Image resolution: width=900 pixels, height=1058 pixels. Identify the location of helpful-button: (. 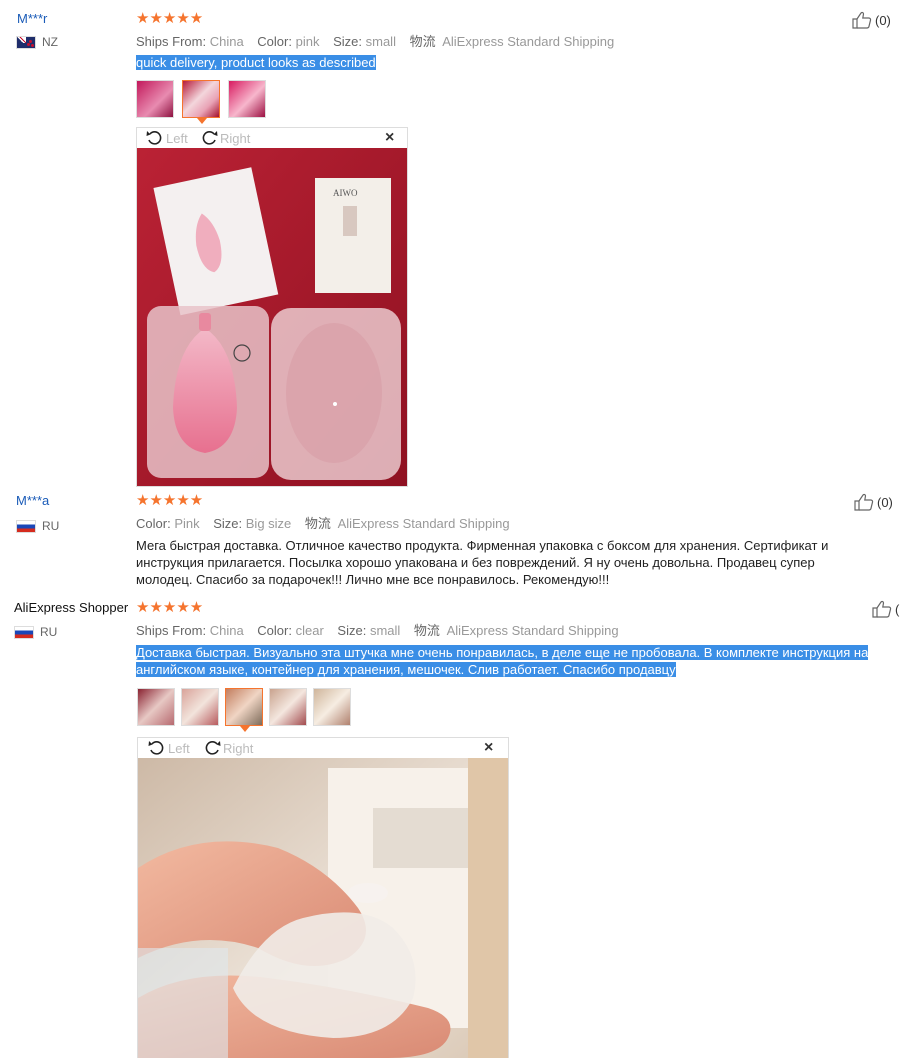
(885, 609).